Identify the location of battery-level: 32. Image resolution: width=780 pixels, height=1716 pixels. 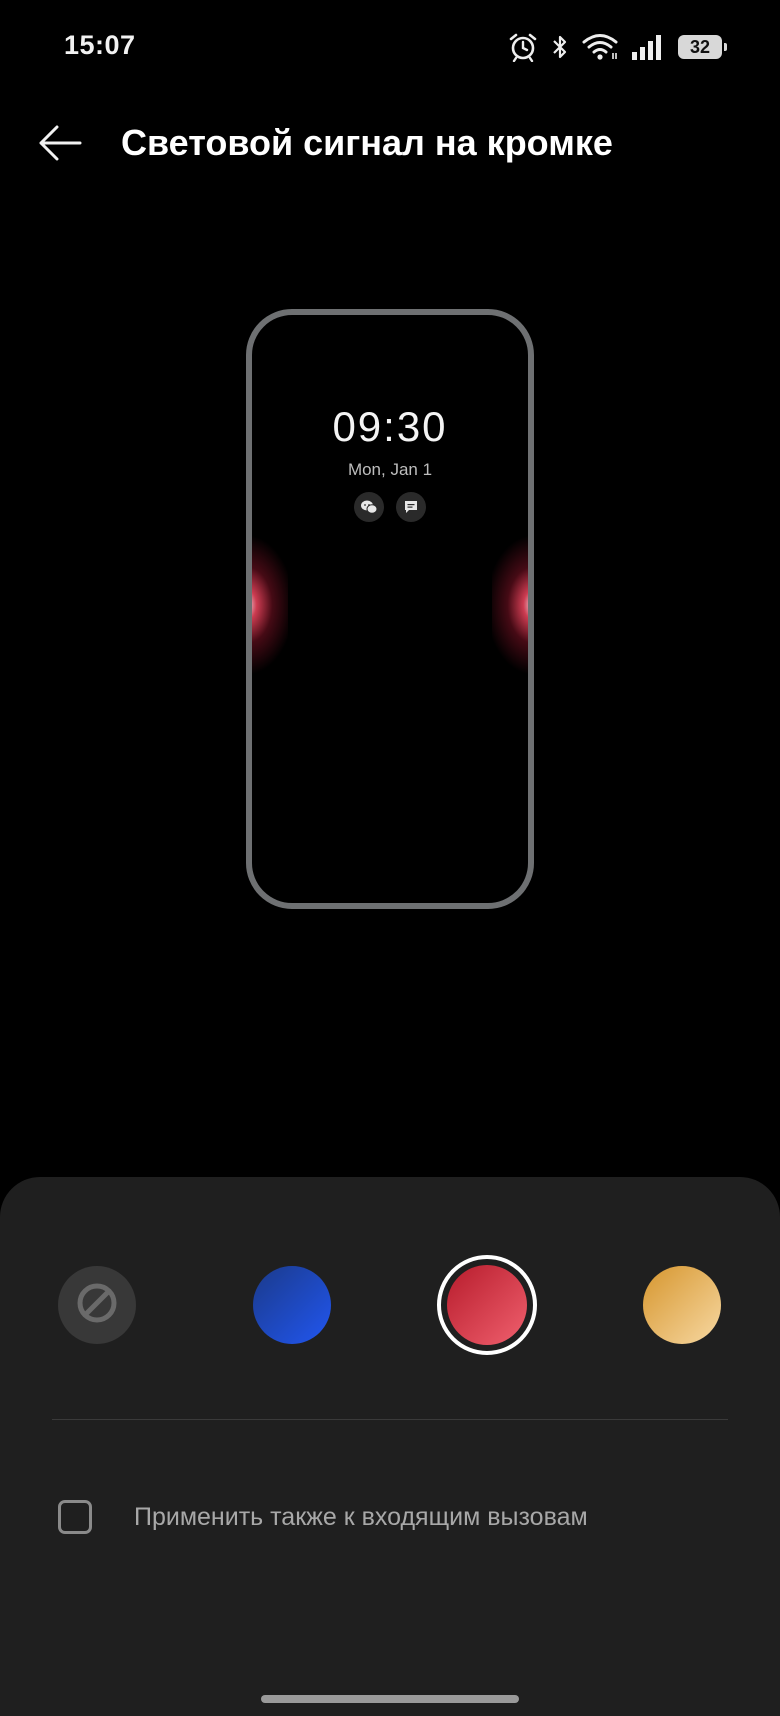
(700, 46).